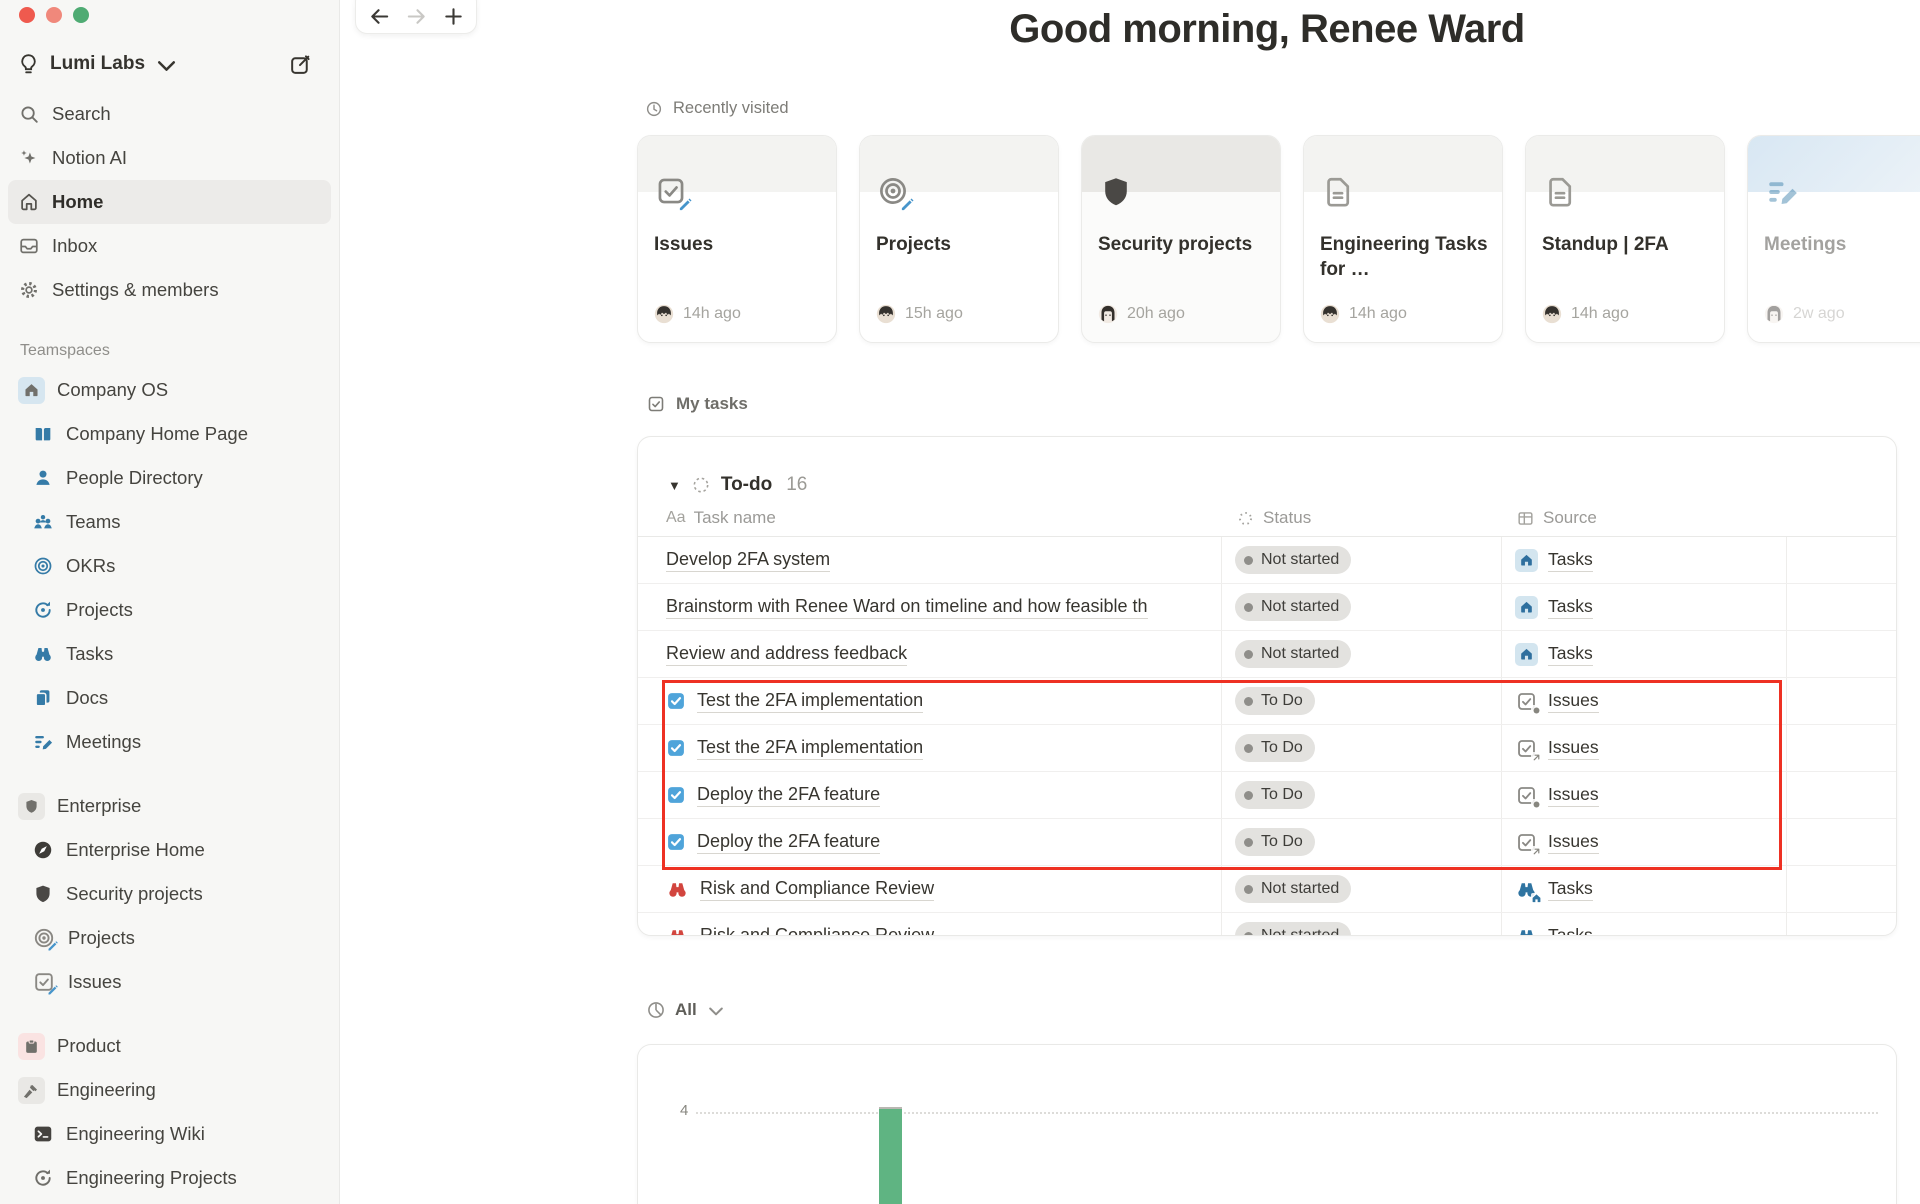 The height and width of the screenshot is (1204, 1920). I want to click on page-title: Good morning, Renee Ward, so click(1267, 29).